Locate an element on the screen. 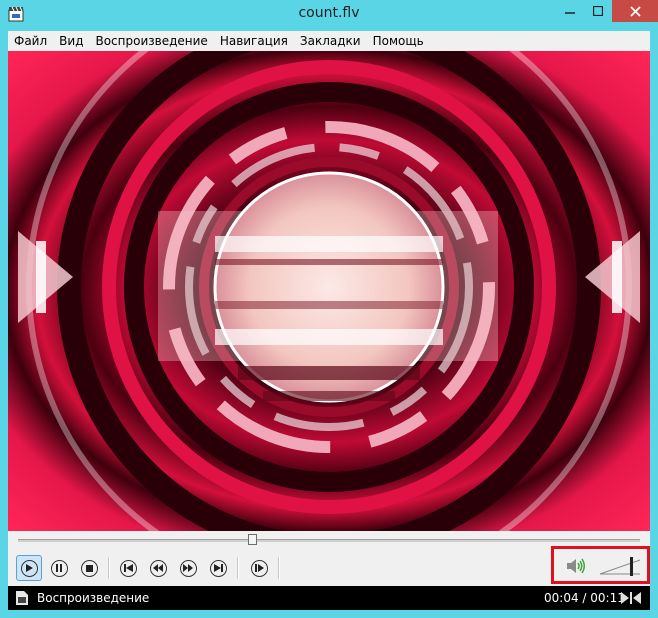 Image resolution: width=658 pixels, height=618 pixels. menu-view: Вид is located at coordinates (71, 41).